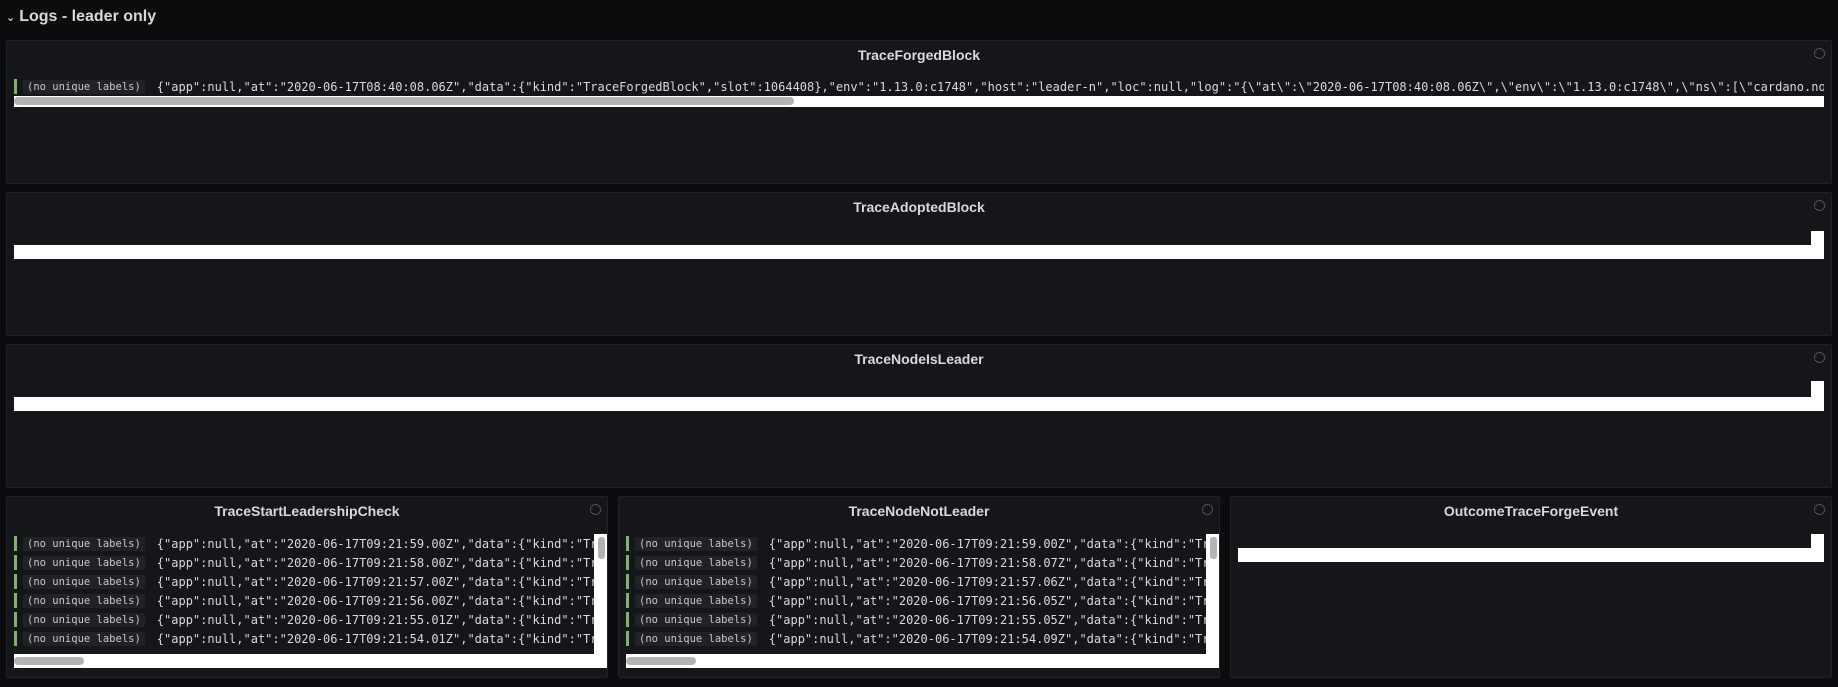 This screenshot has width=1838, height=687. I want to click on panel-title: TraceNodeIsLeader, so click(919, 359).